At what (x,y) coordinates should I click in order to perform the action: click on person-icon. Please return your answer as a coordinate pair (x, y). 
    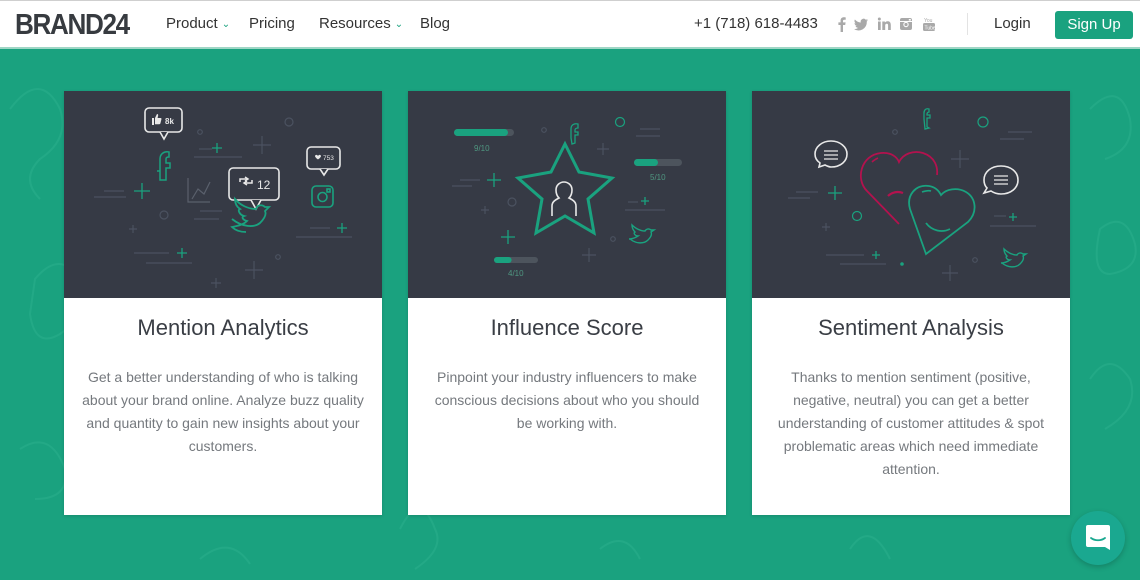
    Looking at the image, I should click on (564, 198).